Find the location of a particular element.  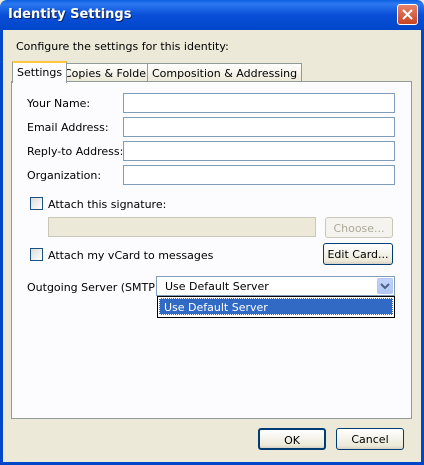

outgoing-server-dropdown-list: Use Default Server is located at coordinates (276, 307).